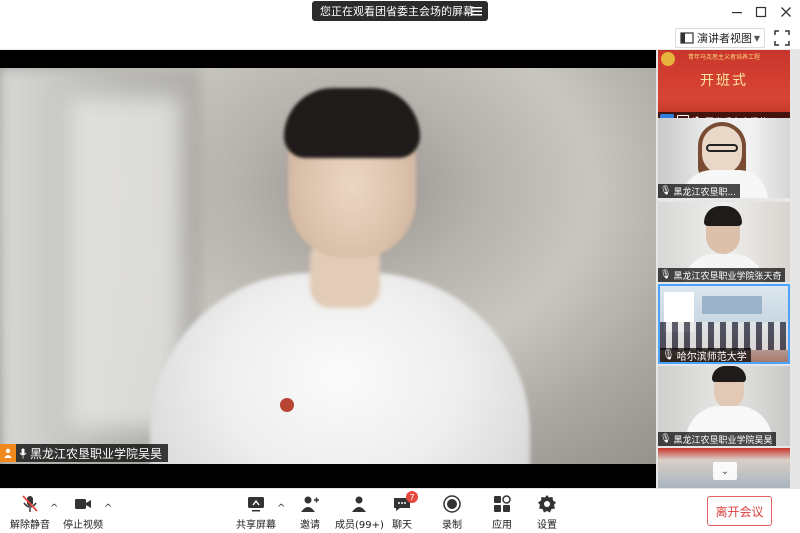 This screenshot has height=533, width=800. I want to click on screen-share-notice: 您正在观看团省委主会场的屏幕, so click(400, 11).